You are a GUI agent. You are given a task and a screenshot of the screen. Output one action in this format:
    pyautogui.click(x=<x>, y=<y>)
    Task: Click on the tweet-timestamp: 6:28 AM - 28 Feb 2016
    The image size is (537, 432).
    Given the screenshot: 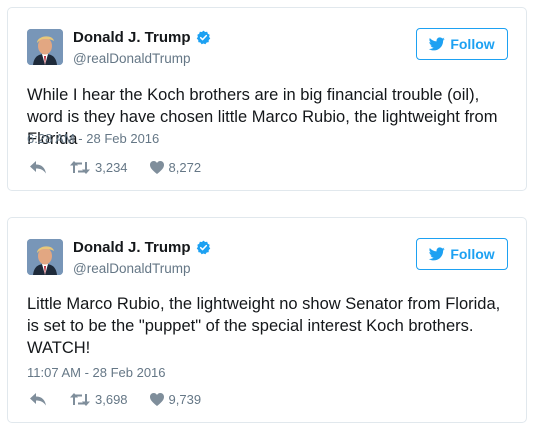 What is the action you would take?
    pyautogui.click(x=93, y=138)
    